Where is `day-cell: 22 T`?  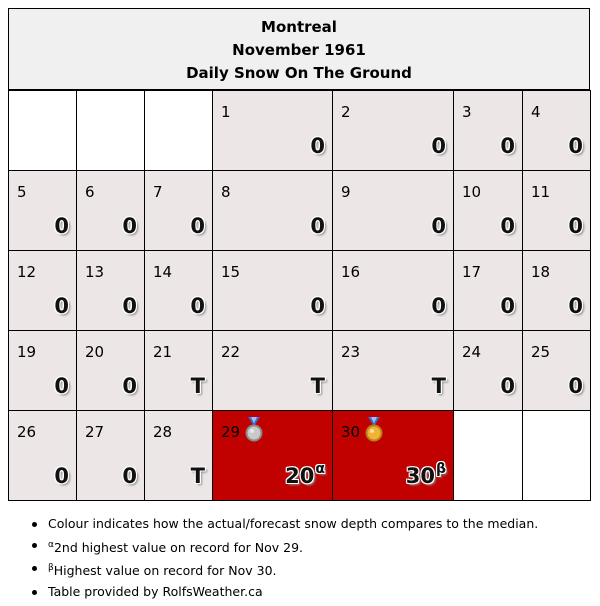
day-cell: 22 T is located at coordinates (272, 370).